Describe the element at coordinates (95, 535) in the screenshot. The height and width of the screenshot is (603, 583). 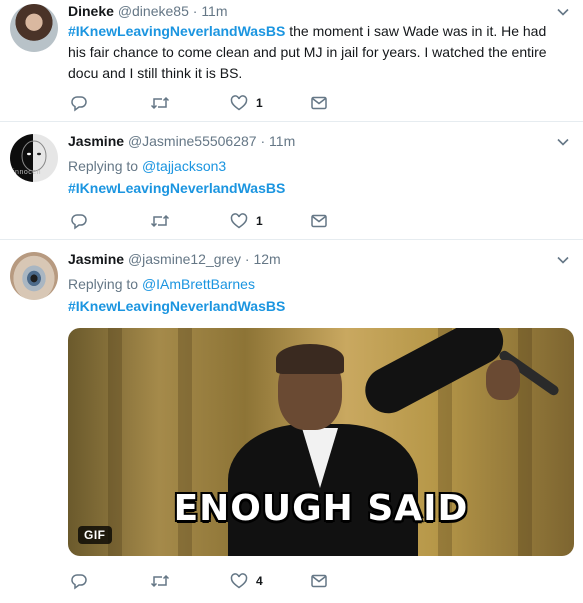
I see `gif-badge: GIF` at that location.